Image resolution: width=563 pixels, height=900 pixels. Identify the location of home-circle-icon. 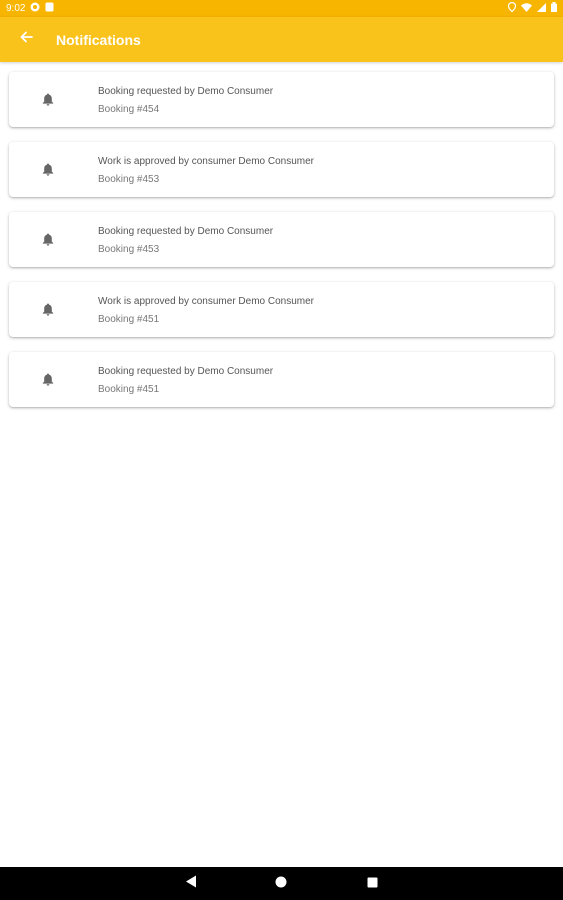
(281, 884).